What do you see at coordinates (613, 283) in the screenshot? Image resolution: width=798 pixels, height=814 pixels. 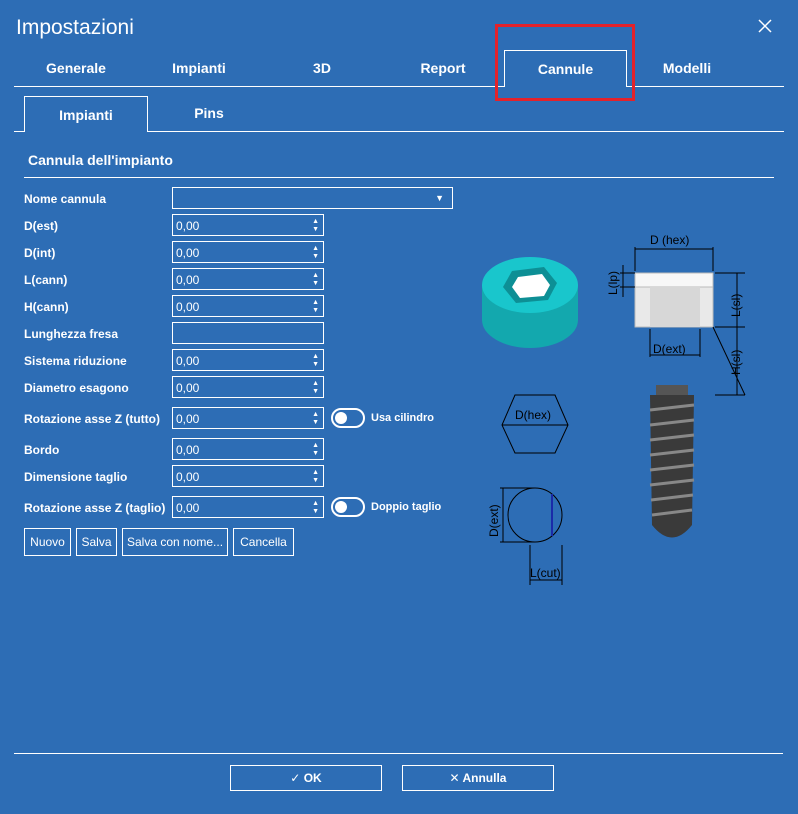 I see `l-lp-label: L(lp)` at bounding box center [613, 283].